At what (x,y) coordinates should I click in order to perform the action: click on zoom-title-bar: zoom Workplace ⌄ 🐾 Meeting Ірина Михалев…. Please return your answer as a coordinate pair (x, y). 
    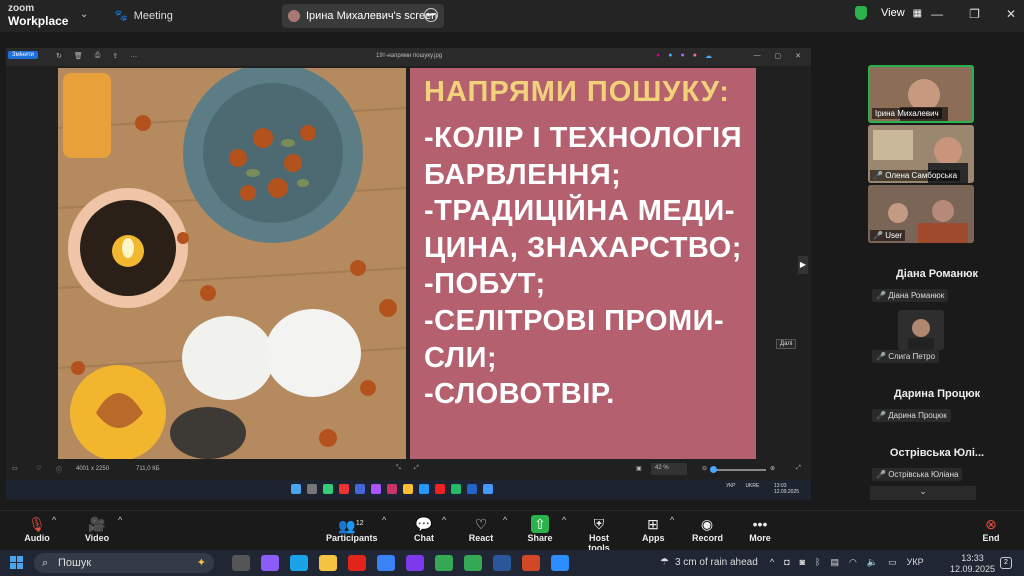
    Looking at the image, I should click on (512, 16).